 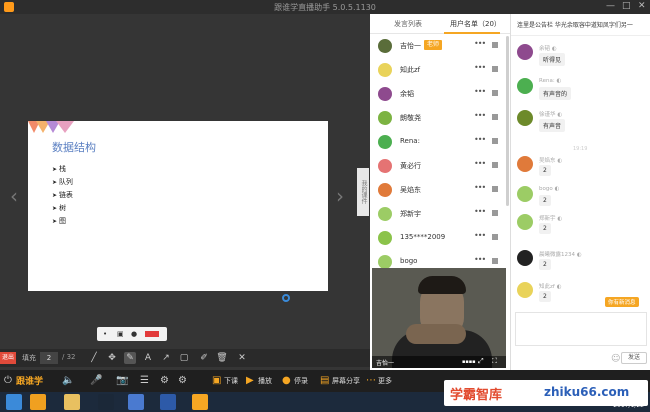 What do you see at coordinates (626, 6) in the screenshot?
I see `maximize-button: □` at bounding box center [626, 6].